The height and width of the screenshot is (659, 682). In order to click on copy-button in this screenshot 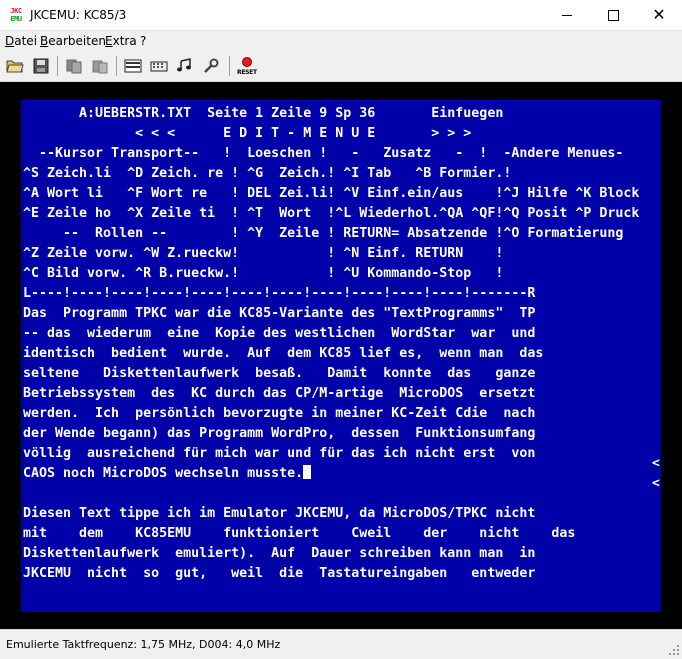, I will do `click(74, 66)`.